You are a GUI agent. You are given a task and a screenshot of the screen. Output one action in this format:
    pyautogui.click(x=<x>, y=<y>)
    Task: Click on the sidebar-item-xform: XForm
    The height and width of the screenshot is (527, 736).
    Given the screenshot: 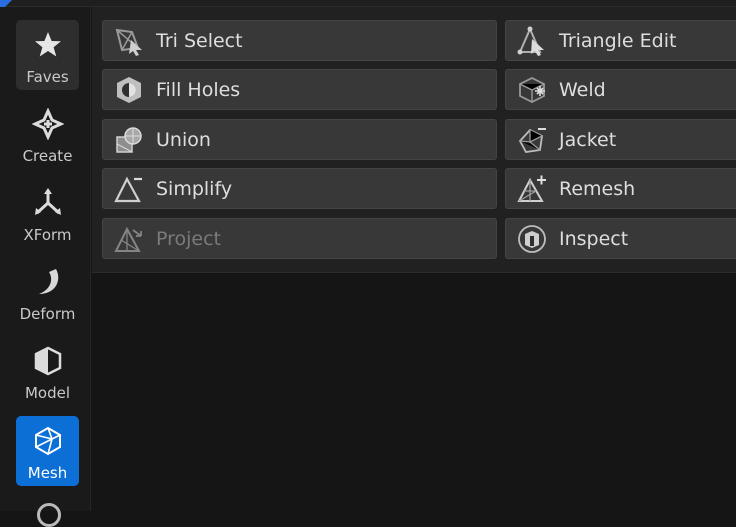 What is the action you would take?
    pyautogui.click(x=47, y=213)
    